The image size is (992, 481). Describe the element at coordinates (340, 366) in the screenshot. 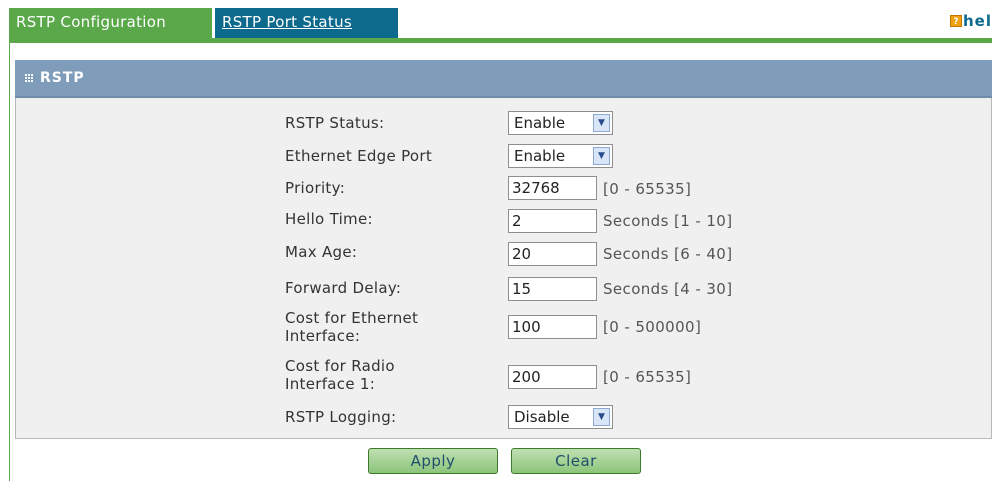

I see `cost-radio-label-line1: Cost for Radio` at that location.